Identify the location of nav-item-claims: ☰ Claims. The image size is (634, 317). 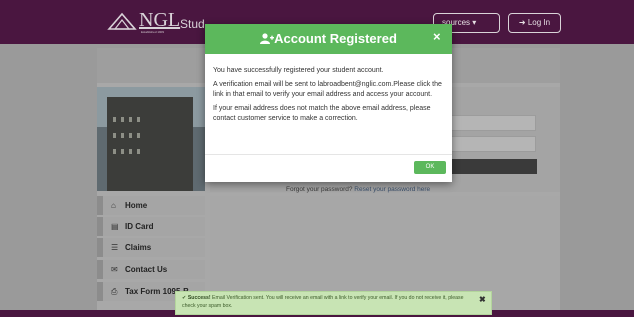
(151, 247).